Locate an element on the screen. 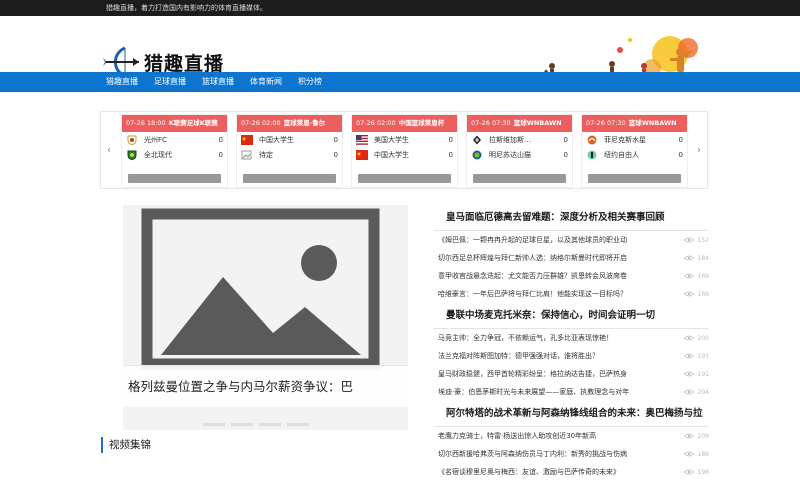 Image resolution: width=800 pixels, height=496 pixels. view-count: 209 is located at coordinates (689, 436).